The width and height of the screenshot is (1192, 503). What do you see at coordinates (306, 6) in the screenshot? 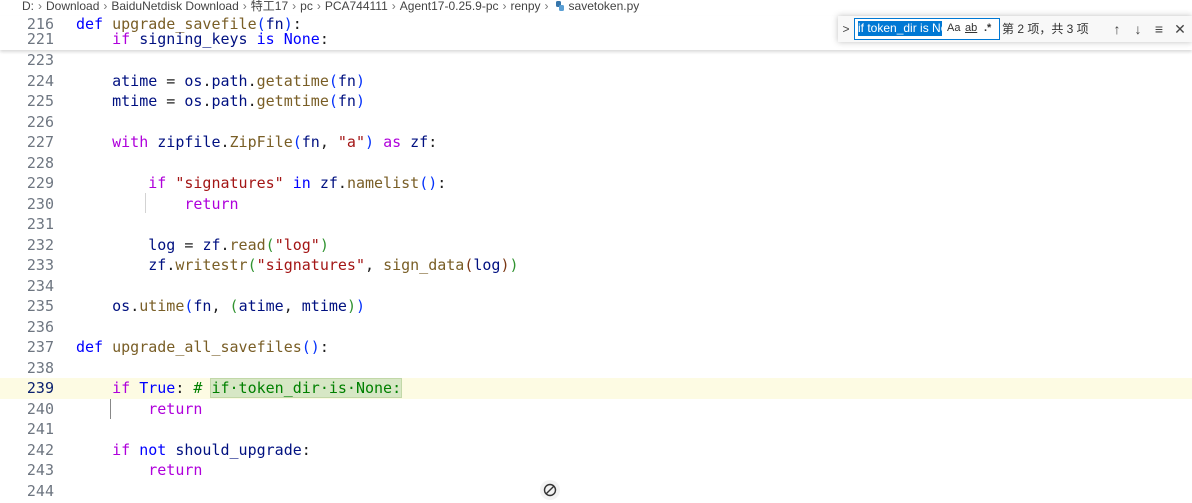
I see `breadcrumb-pc: pc` at bounding box center [306, 6].